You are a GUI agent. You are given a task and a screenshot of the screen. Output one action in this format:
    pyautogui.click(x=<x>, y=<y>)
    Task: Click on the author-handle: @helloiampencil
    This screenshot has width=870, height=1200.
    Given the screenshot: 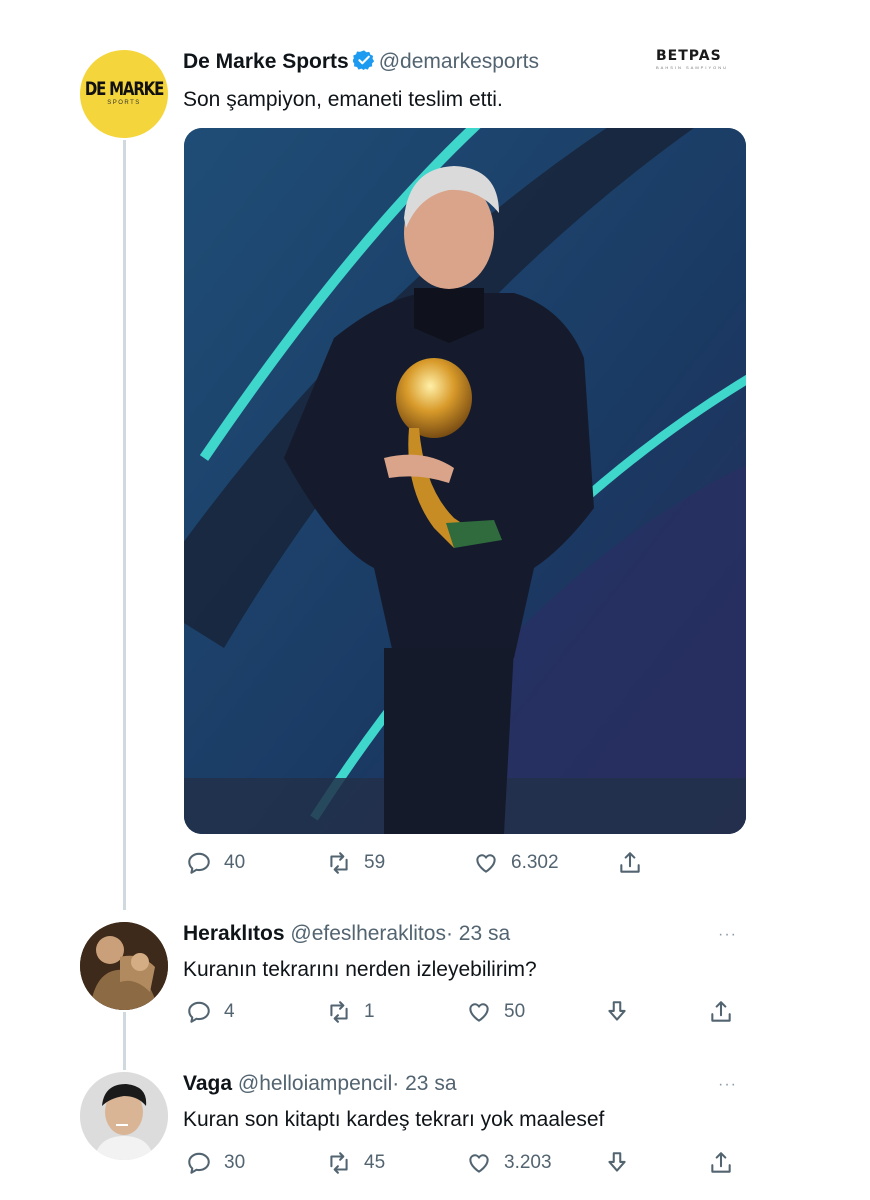 What is the action you would take?
    pyautogui.click(x=315, y=1083)
    